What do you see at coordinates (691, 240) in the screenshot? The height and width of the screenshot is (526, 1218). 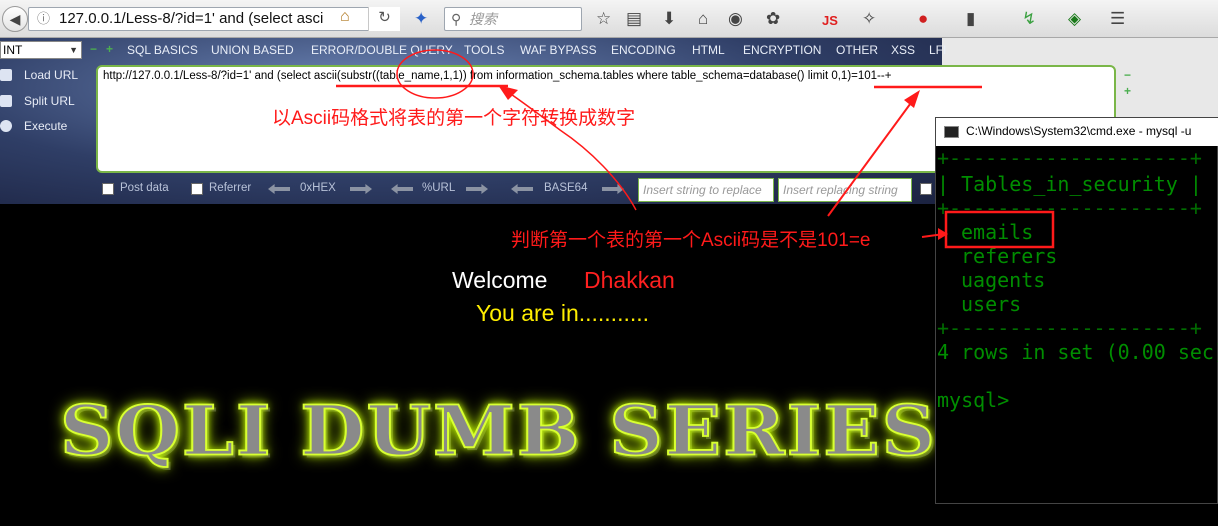 I see `annotation-check-101: 判断第一个表的第一个Ascii码是不是101=e` at bounding box center [691, 240].